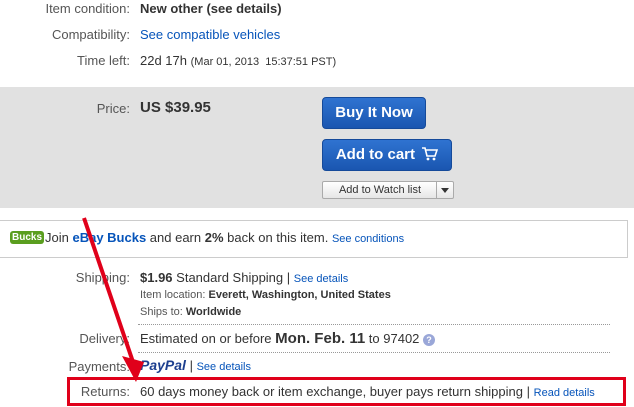 This screenshot has width=634, height=407. I want to click on add-to-cart-label: Add to cart, so click(375, 154).